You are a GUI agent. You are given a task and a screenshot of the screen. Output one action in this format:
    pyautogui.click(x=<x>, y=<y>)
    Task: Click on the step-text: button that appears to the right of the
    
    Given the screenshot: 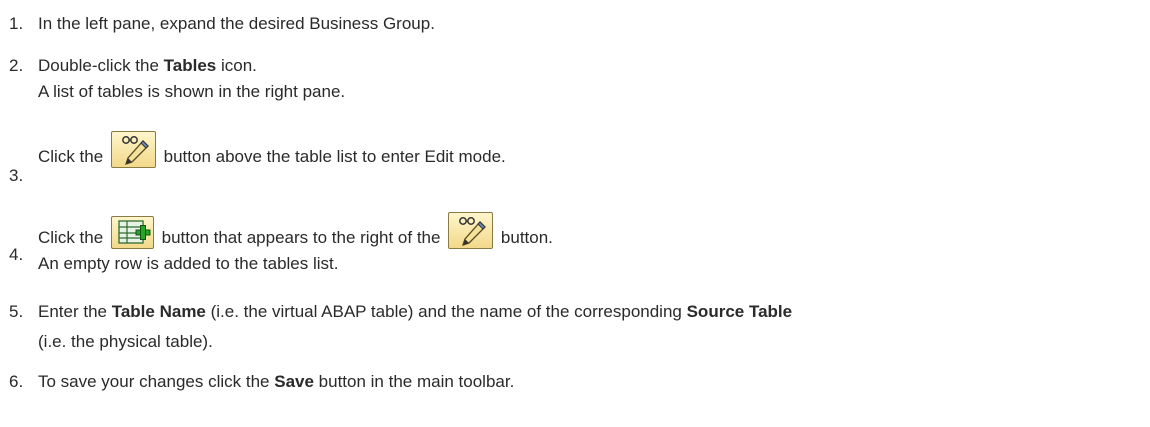 What is the action you would take?
    pyautogui.click(x=301, y=237)
    